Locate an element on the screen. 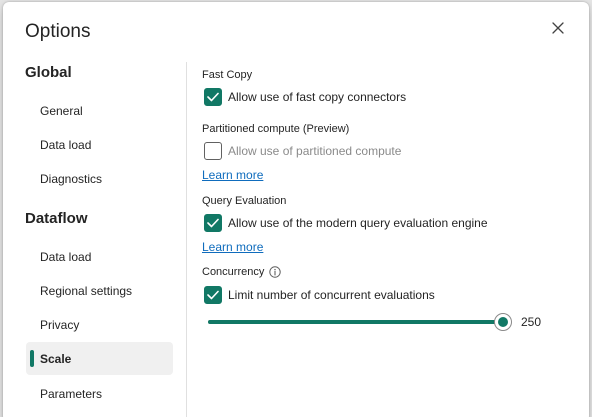  sidebar-item-parameters: Parameters is located at coordinates (99, 393).